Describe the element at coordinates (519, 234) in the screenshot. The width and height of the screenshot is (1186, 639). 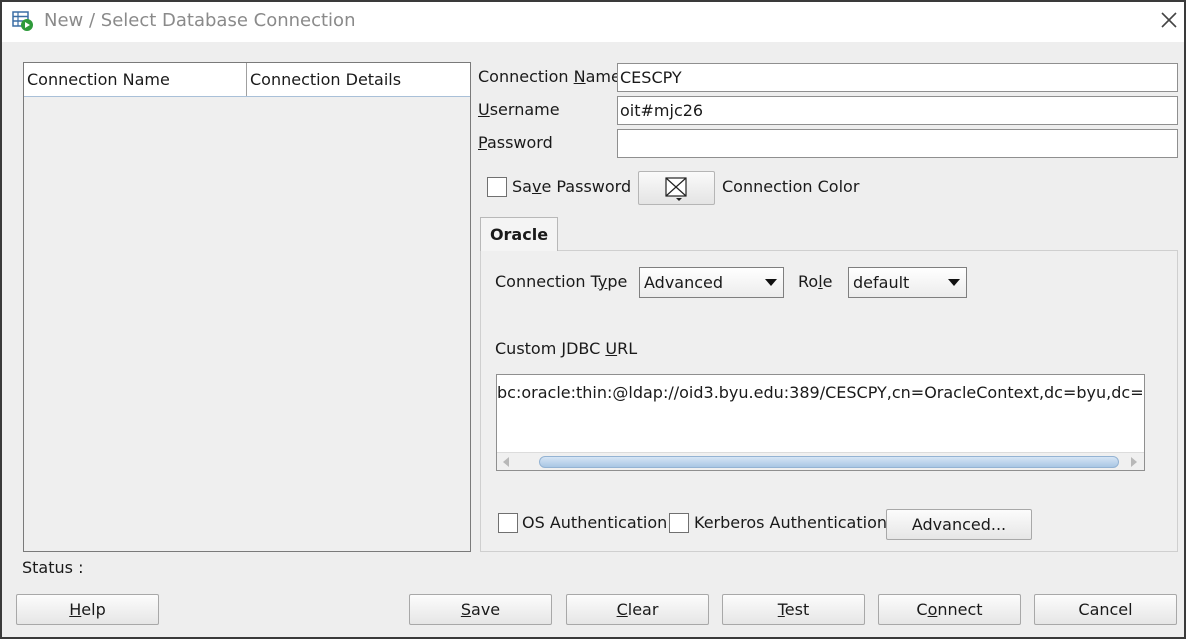
I see `tab-oracle: Oracle` at that location.